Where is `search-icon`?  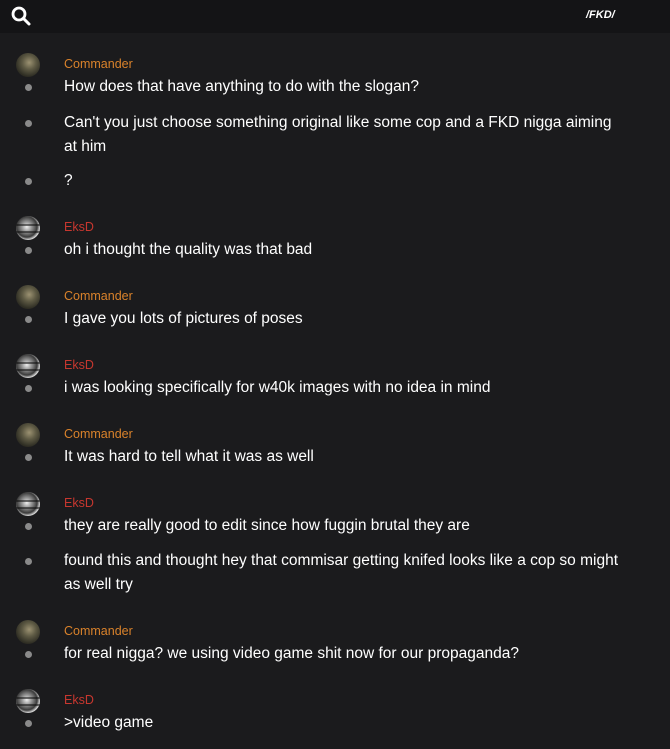 search-icon is located at coordinates (21, 16).